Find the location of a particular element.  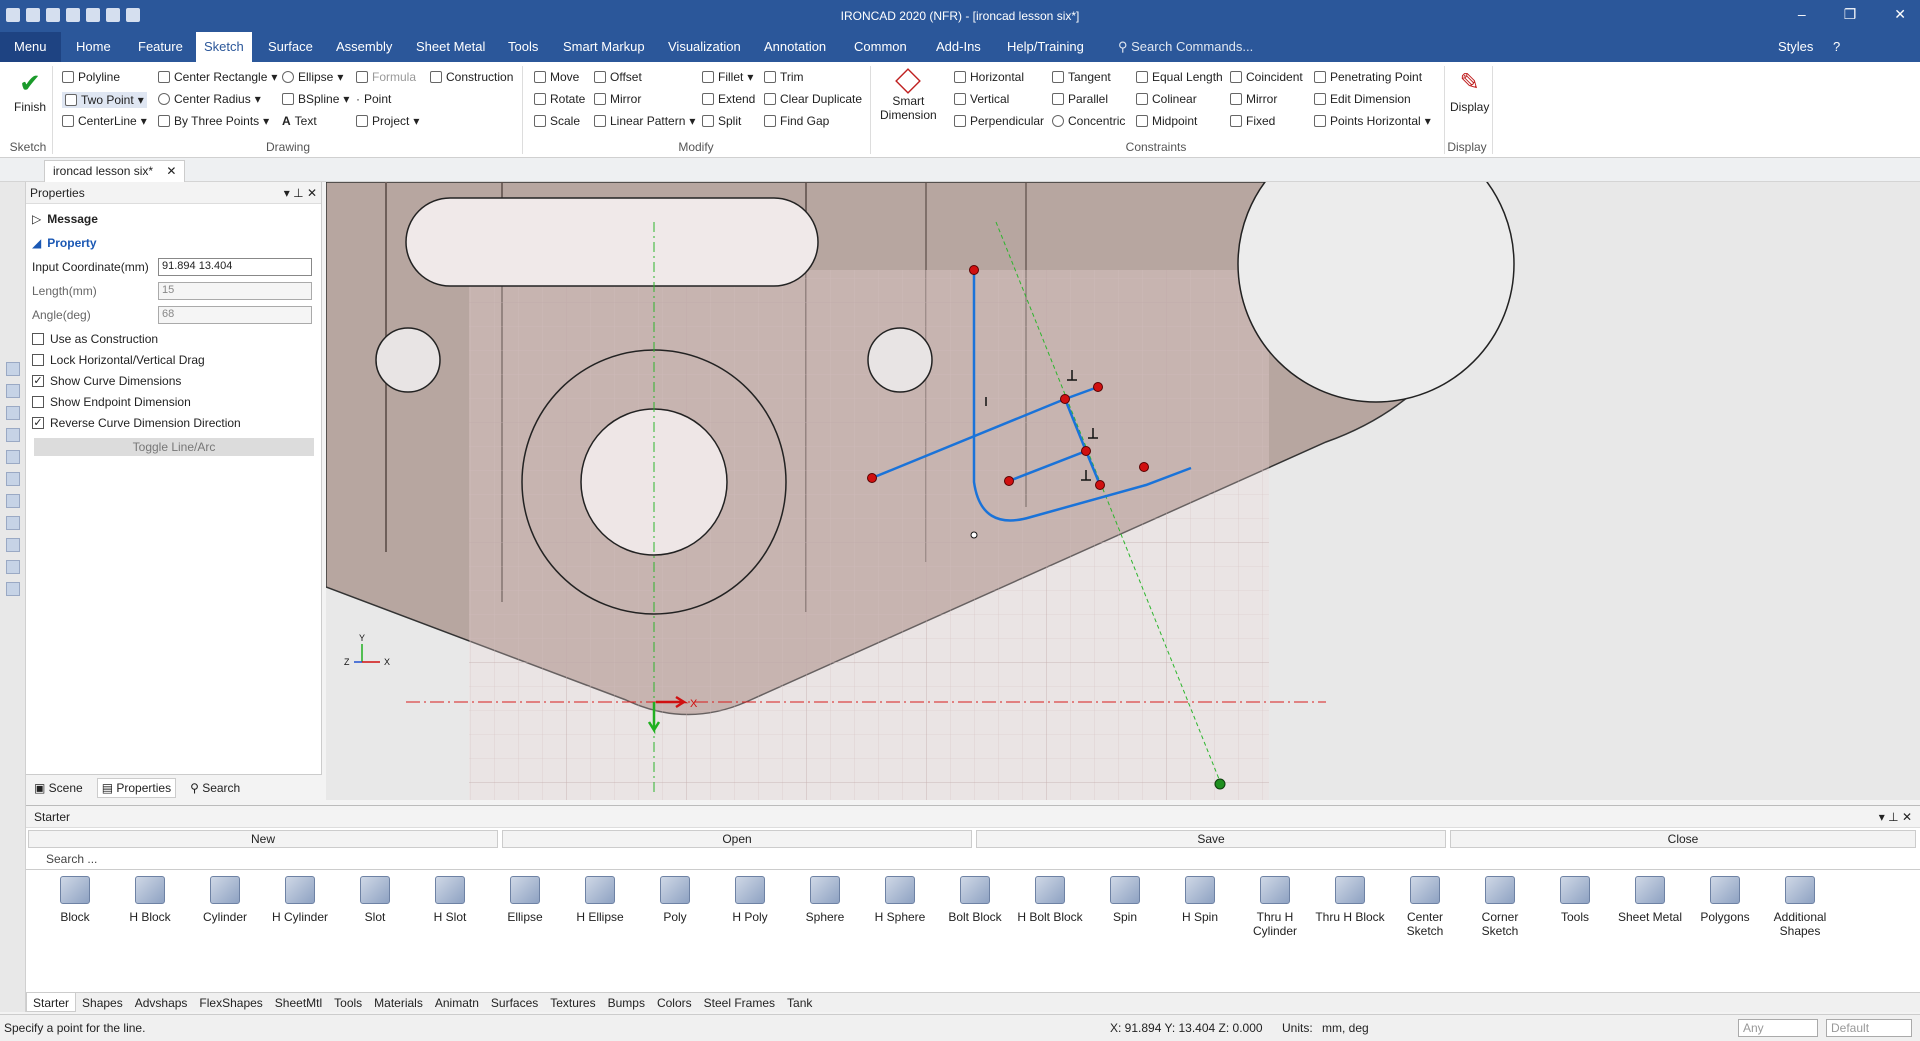

parallel-constraint: Parallel is located at coordinates (1080, 99).